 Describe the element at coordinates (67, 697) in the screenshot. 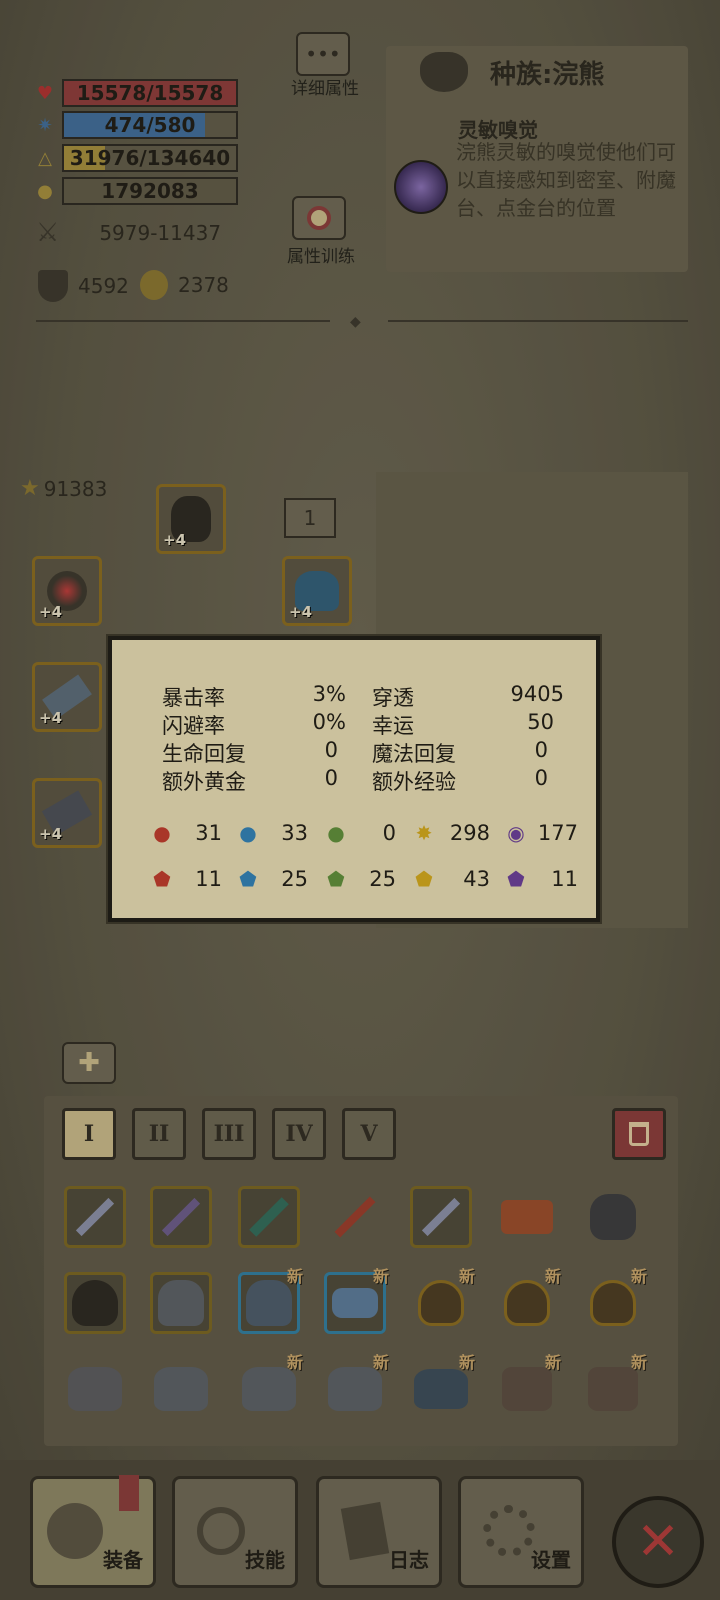

I see `equip-slot-weapon: +4` at that location.